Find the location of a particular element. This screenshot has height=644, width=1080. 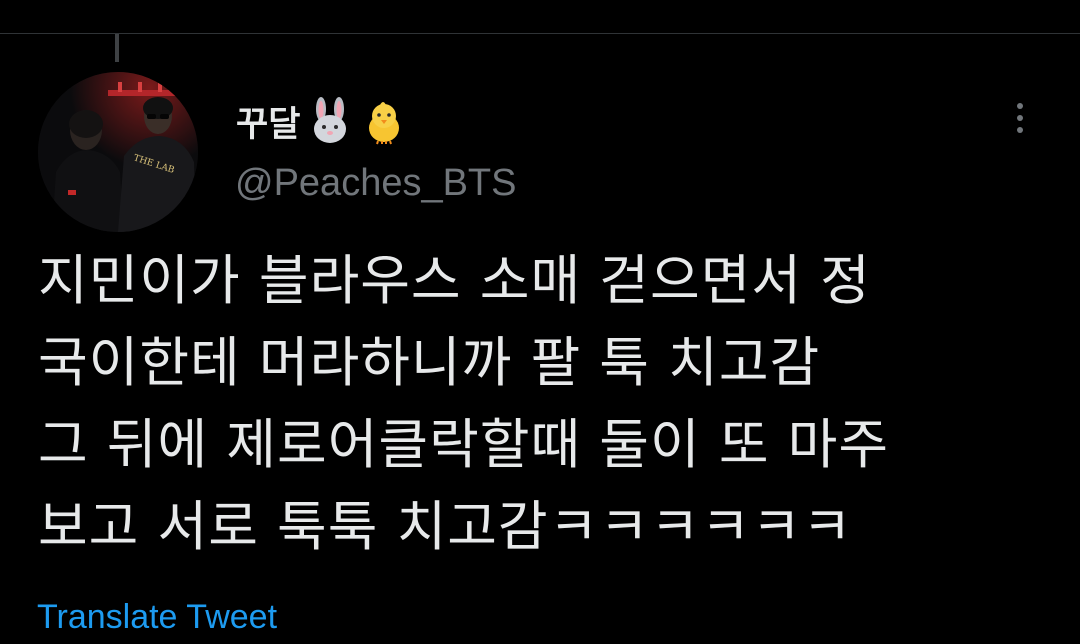

top-divider is located at coordinates (540, 33).